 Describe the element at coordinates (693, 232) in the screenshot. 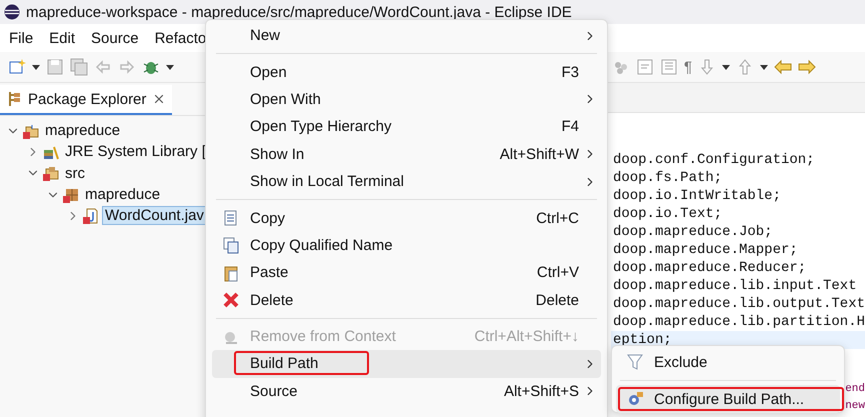

I see `code-line: doop.mapreduce.Job;` at that location.